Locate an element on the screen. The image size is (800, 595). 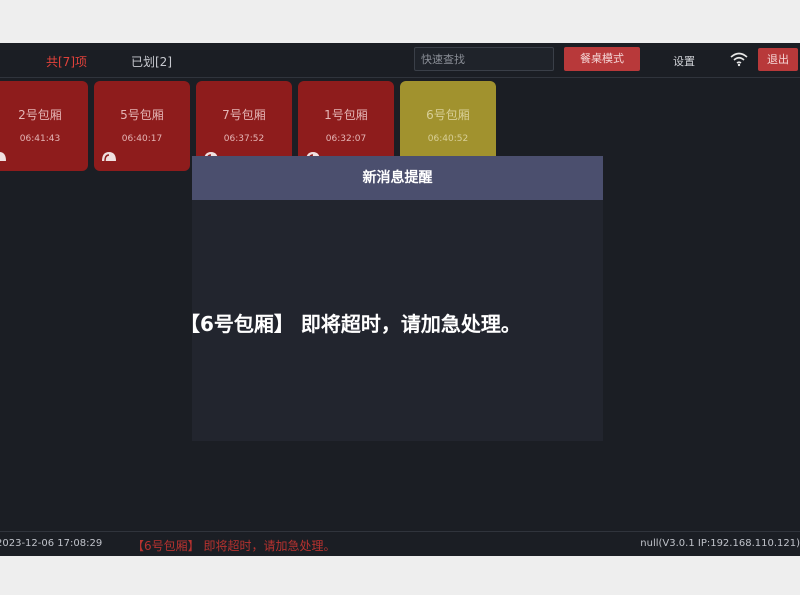
modal-title: 新消息提醒 is located at coordinates (397, 178).